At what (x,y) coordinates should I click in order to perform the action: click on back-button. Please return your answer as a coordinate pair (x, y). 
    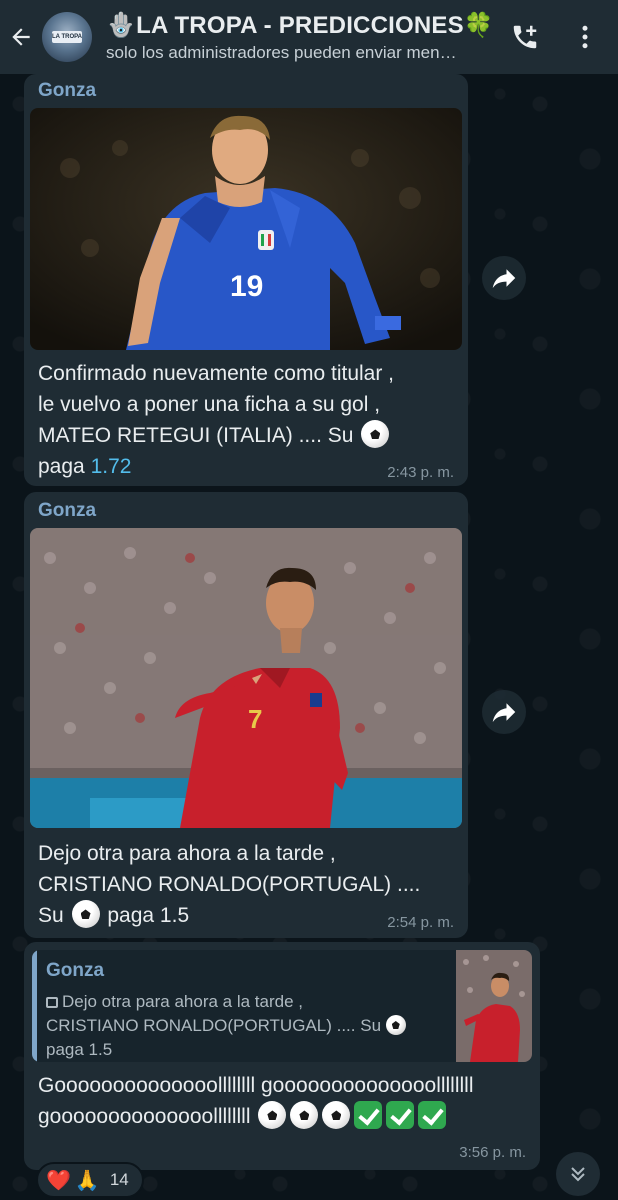
    Looking at the image, I should click on (21, 37).